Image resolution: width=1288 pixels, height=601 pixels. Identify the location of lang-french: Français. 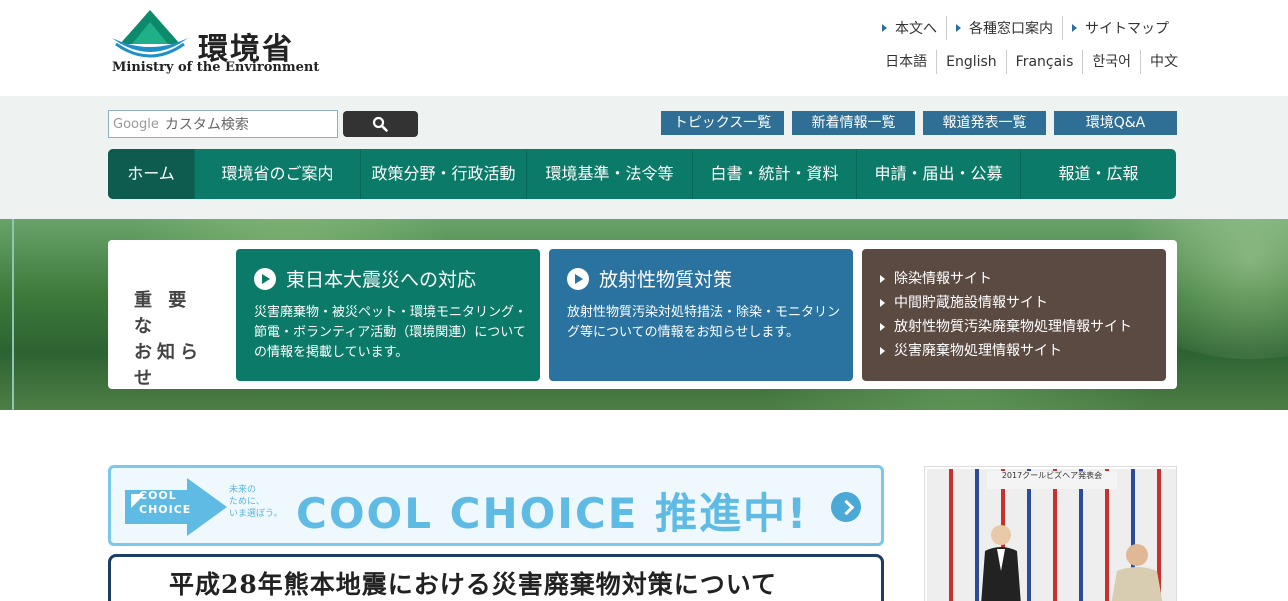
(1044, 62).